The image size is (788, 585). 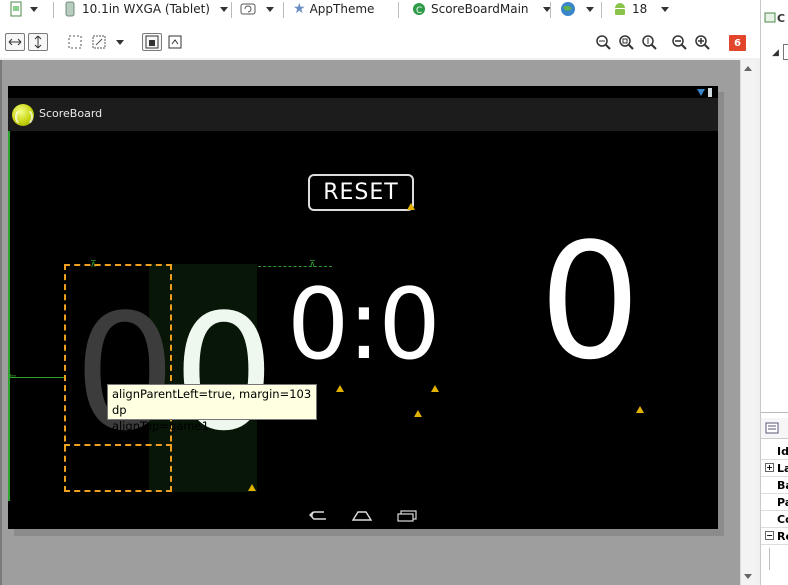 I want to click on locale-selector, so click(x=577, y=9).